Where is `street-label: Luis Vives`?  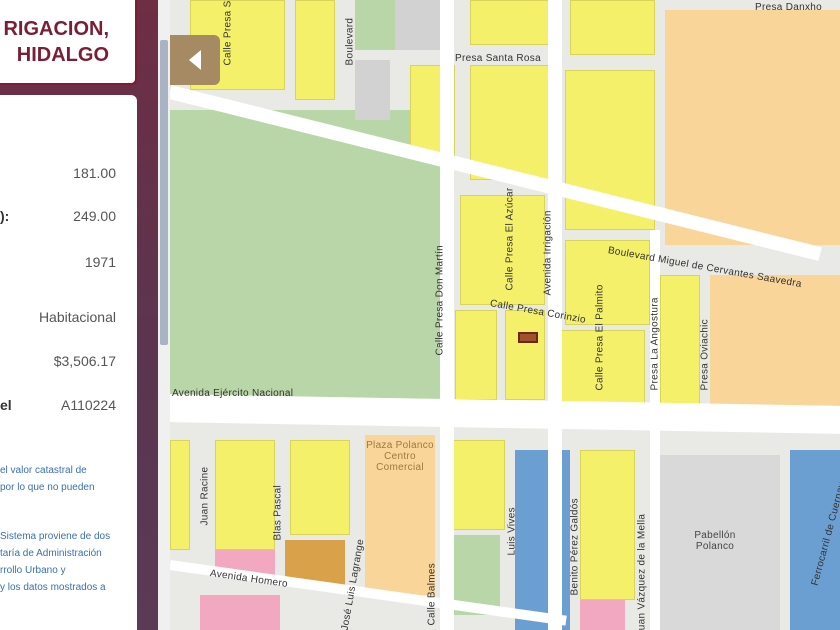 street-label: Luis Vives is located at coordinates (512, 531).